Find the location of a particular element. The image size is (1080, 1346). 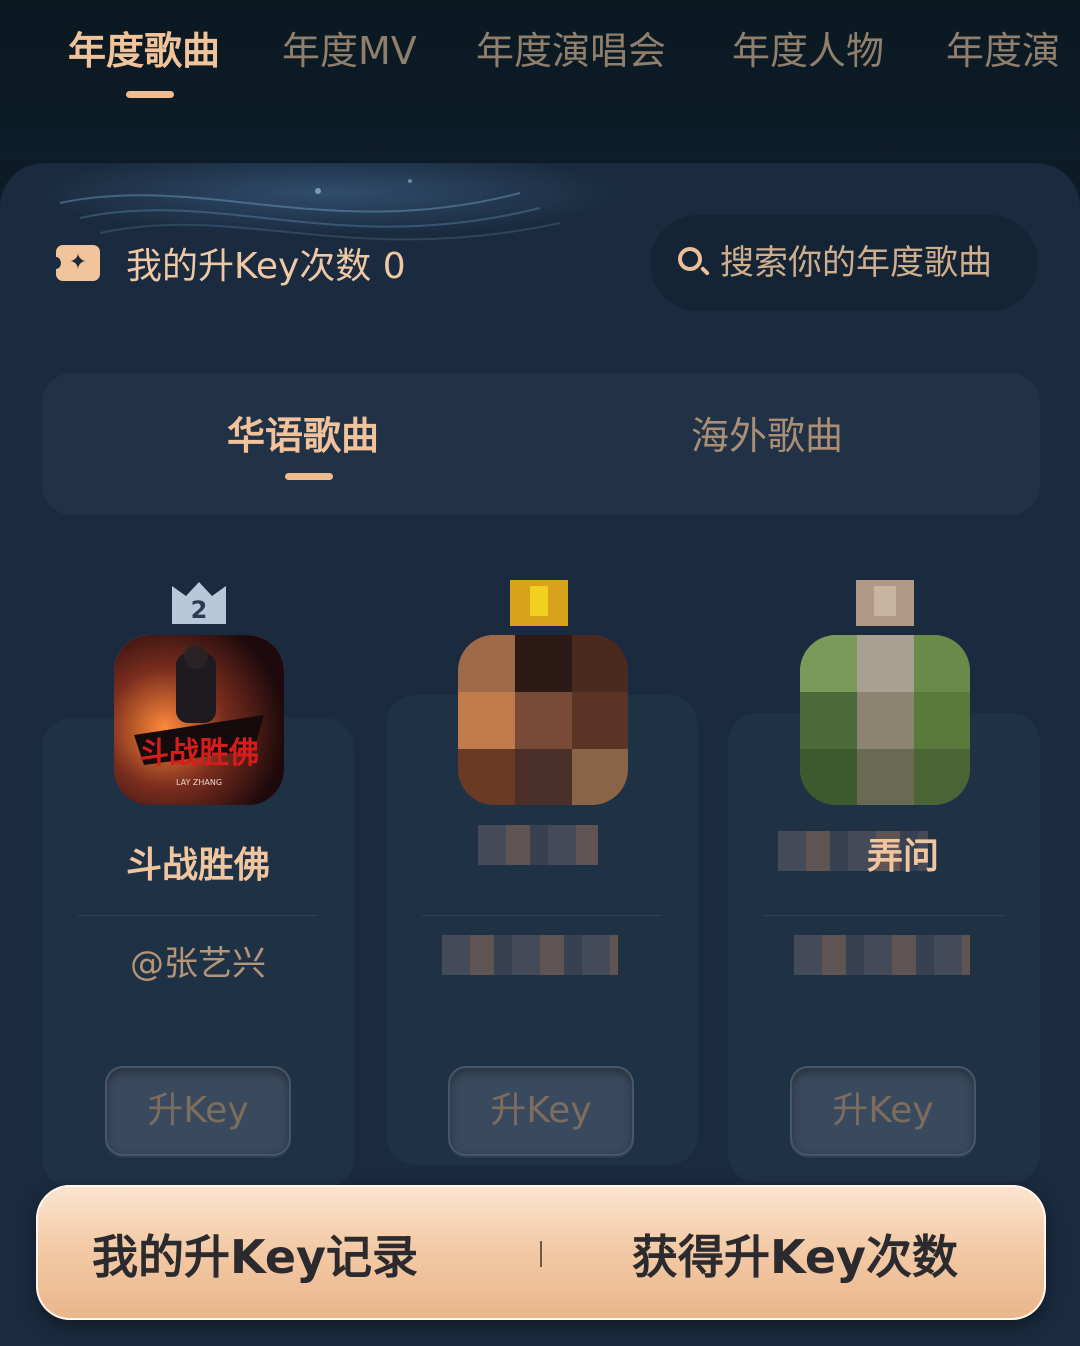

song-title: 弄问 is located at coordinates (902, 856).